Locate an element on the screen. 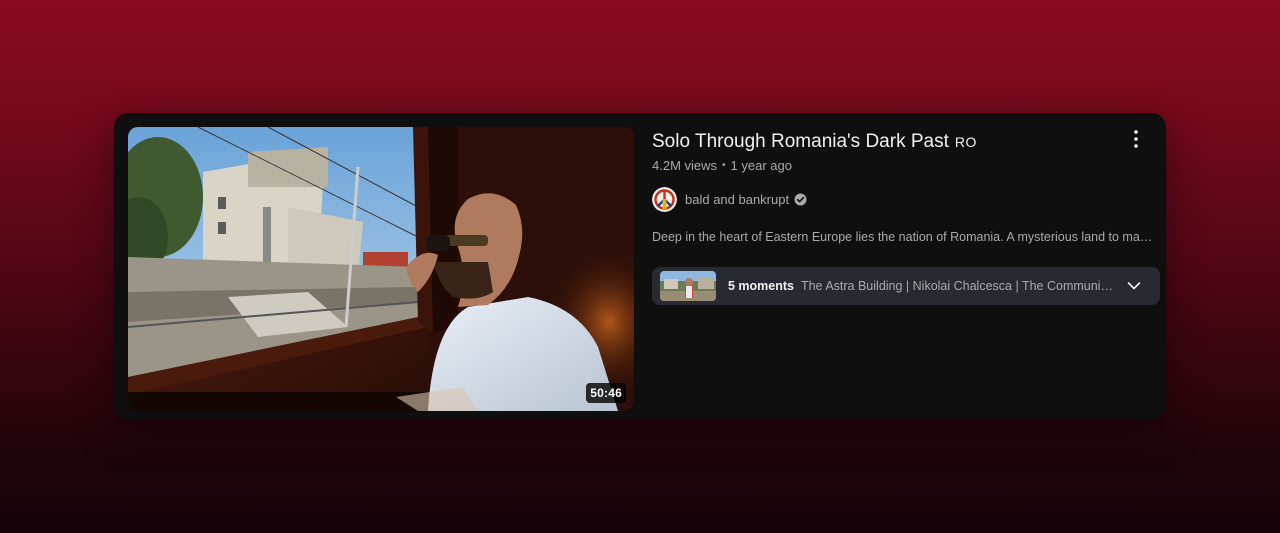 Image resolution: width=1280 pixels, height=533 pixels. video-metadata: 4.2M views • 1 year ago is located at coordinates (902, 165).